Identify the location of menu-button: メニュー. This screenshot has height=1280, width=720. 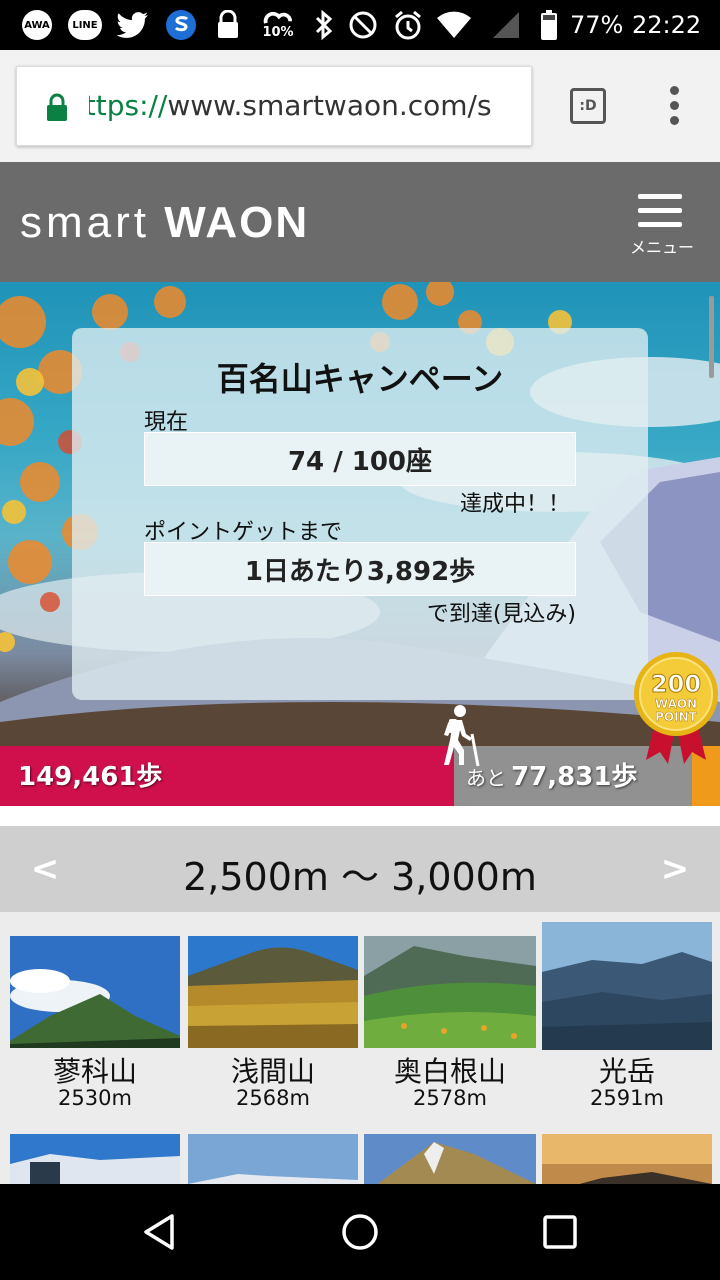
(662, 227).